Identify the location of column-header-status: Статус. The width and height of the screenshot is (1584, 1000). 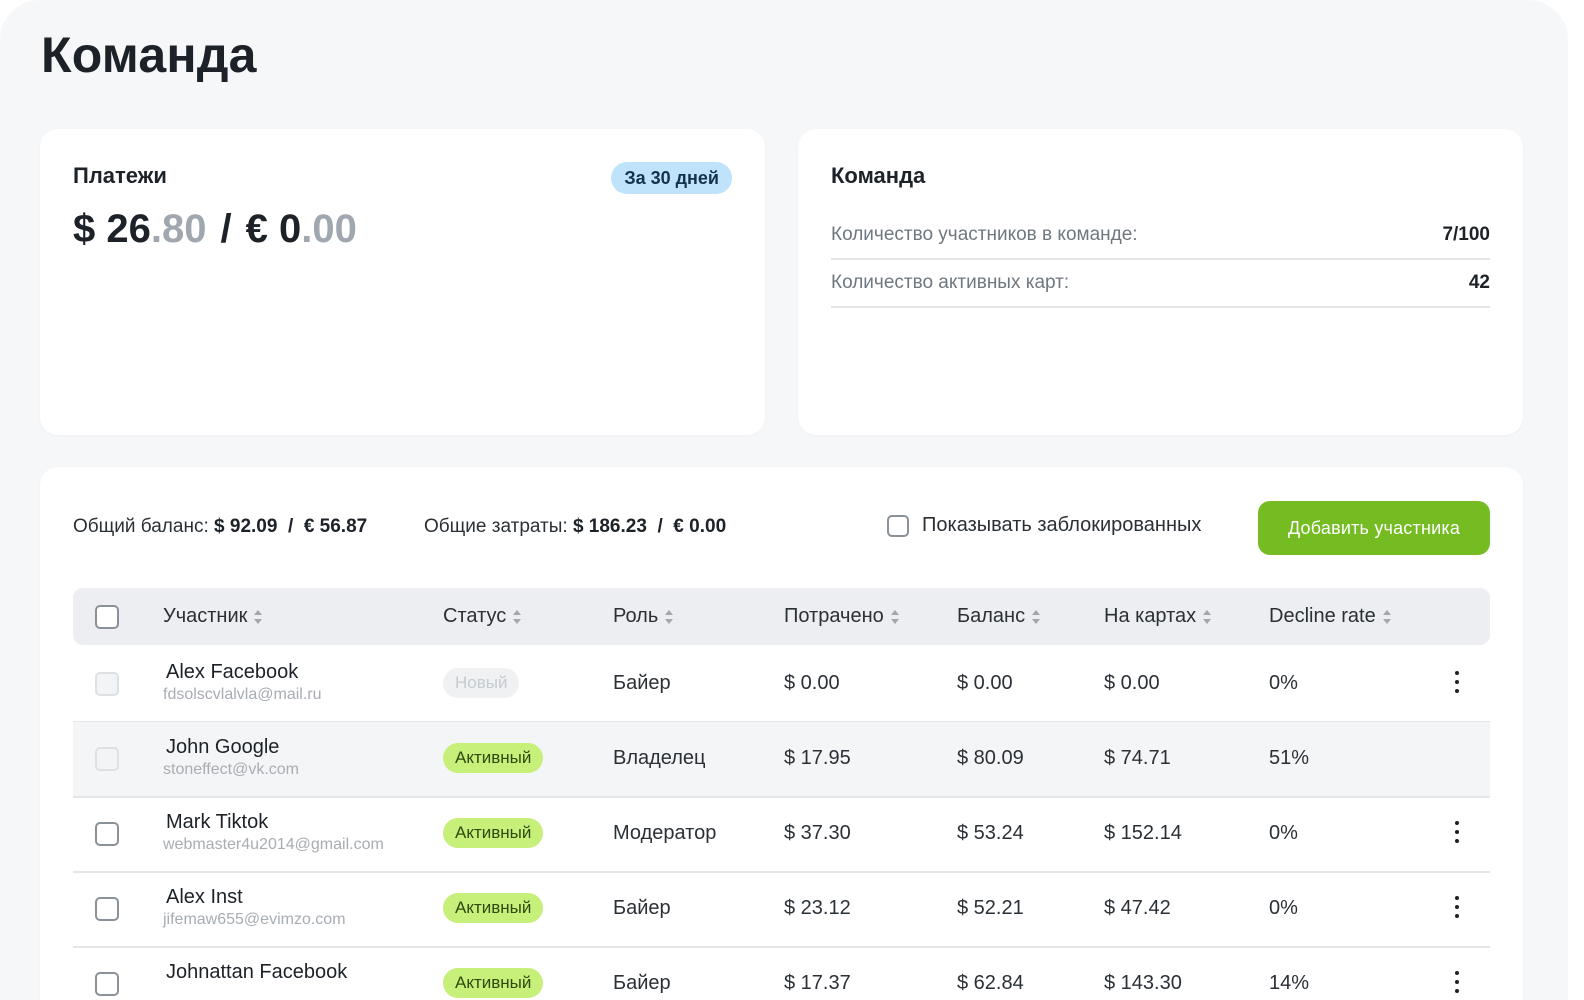
(482, 616).